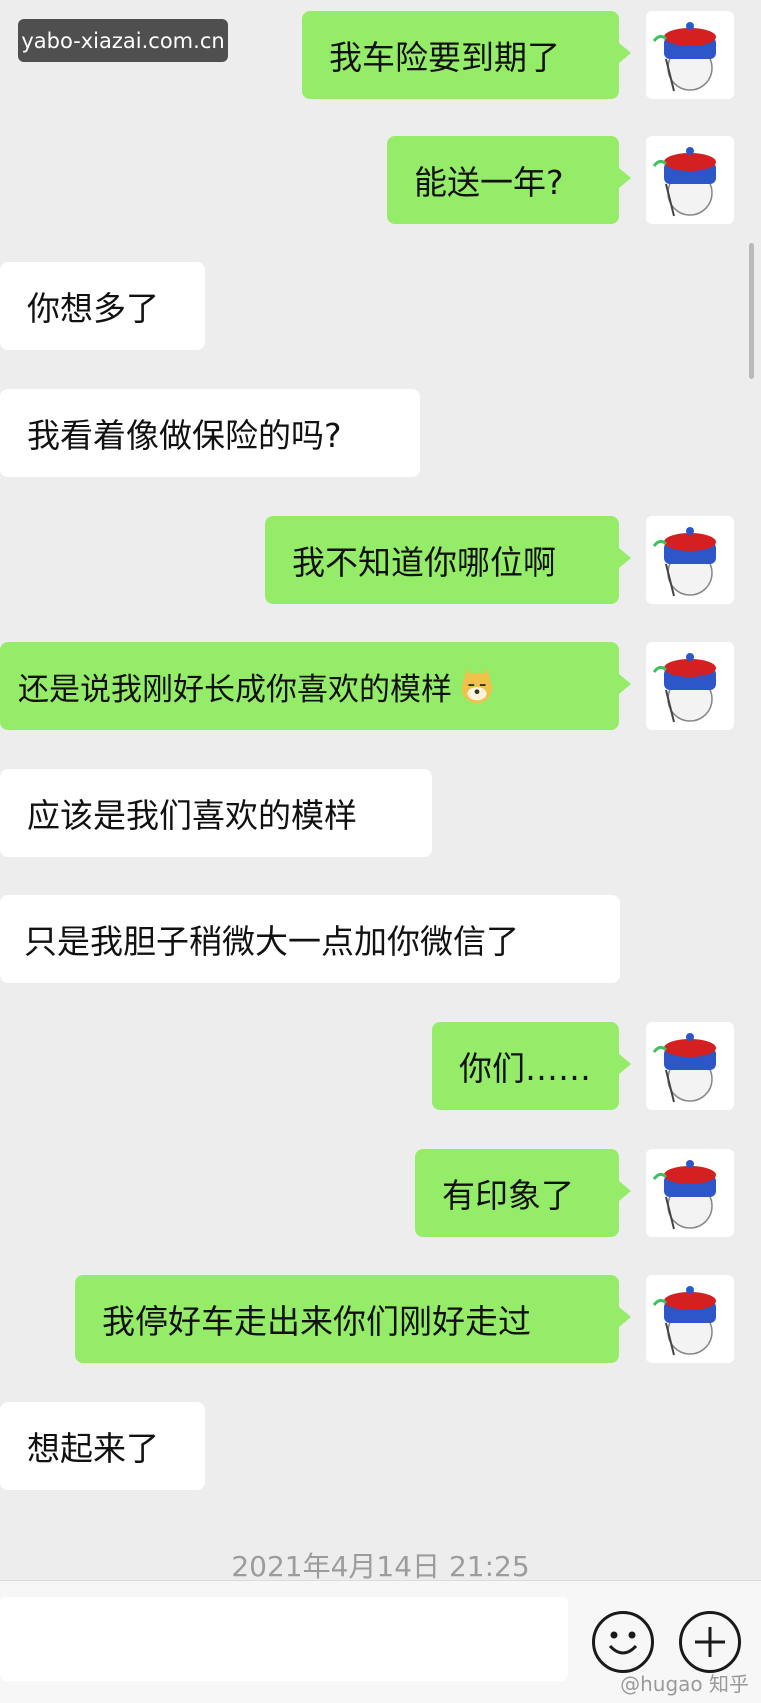 Image resolution: width=761 pixels, height=1703 pixels. What do you see at coordinates (684, 1684) in the screenshot?
I see `source-credit: @hugao 知乎` at bounding box center [684, 1684].